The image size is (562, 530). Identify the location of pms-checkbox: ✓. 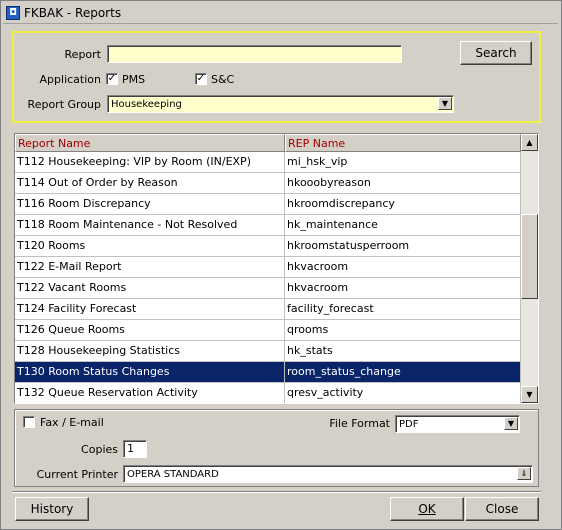
(112, 79).